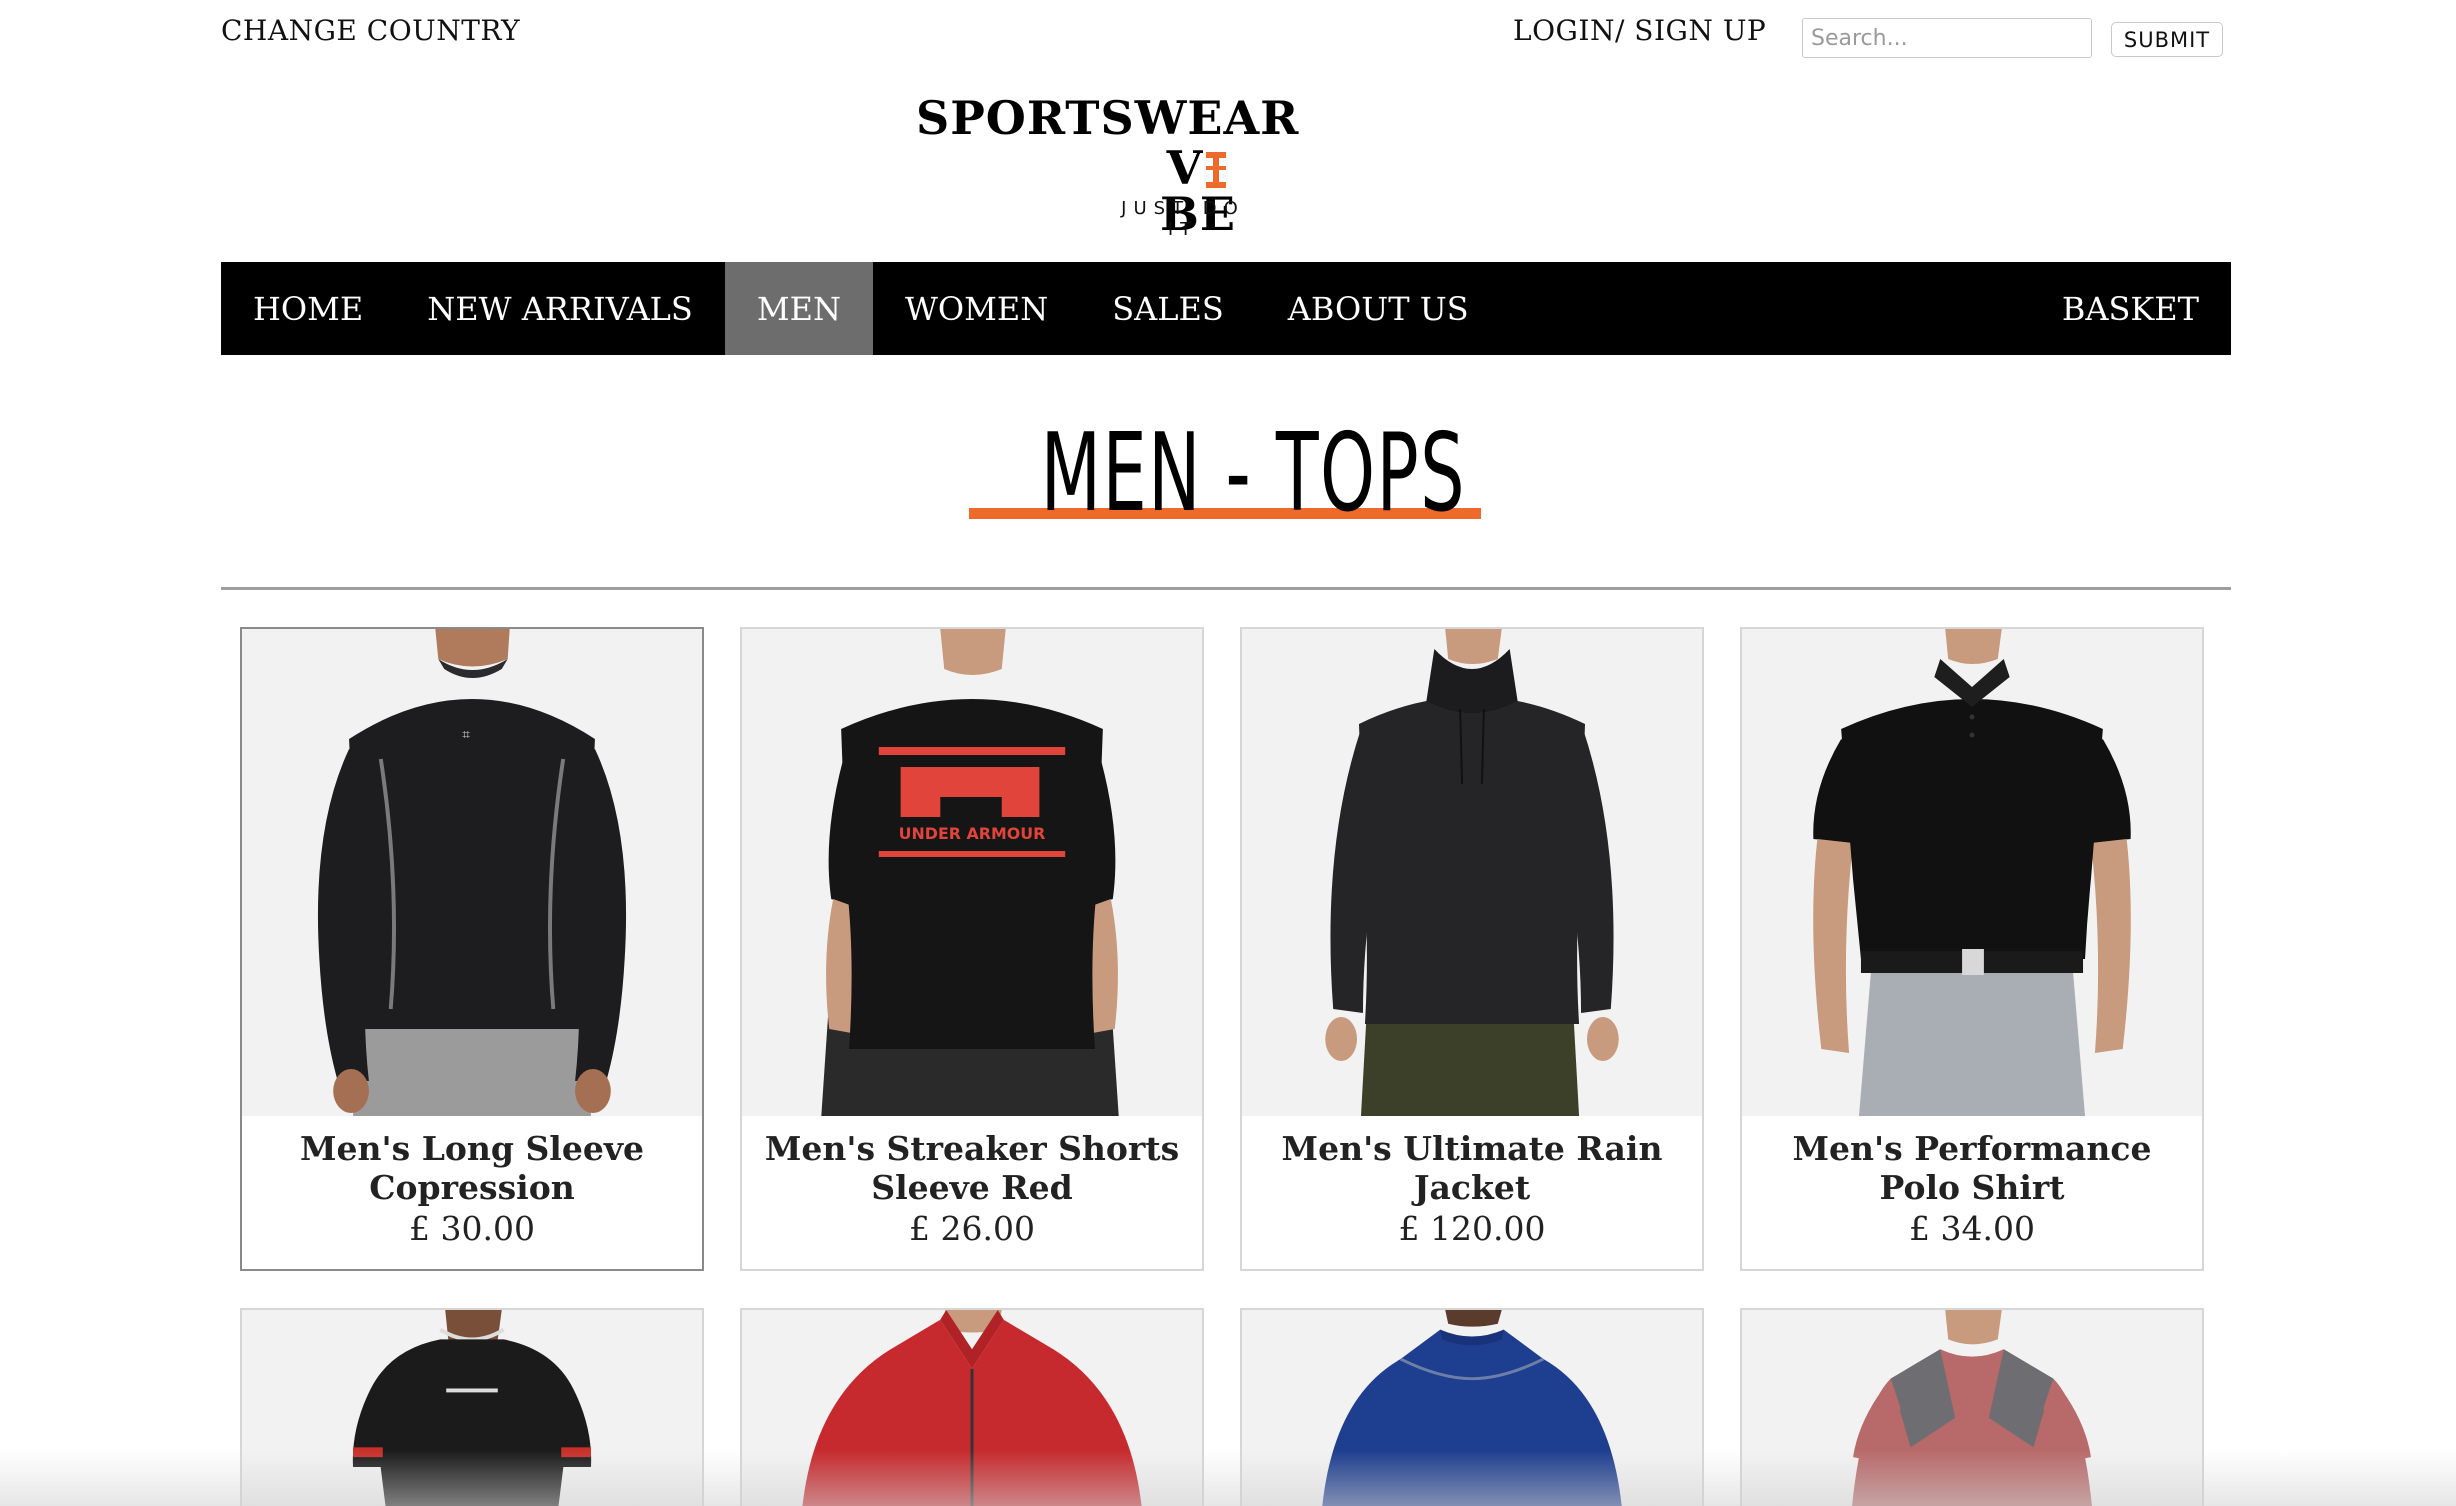 This screenshot has width=2456, height=1506. Describe the element at coordinates (1099, 167) in the screenshot. I see `site-logo: SPORTSWEAR VBE JUST DO IT` at that location.